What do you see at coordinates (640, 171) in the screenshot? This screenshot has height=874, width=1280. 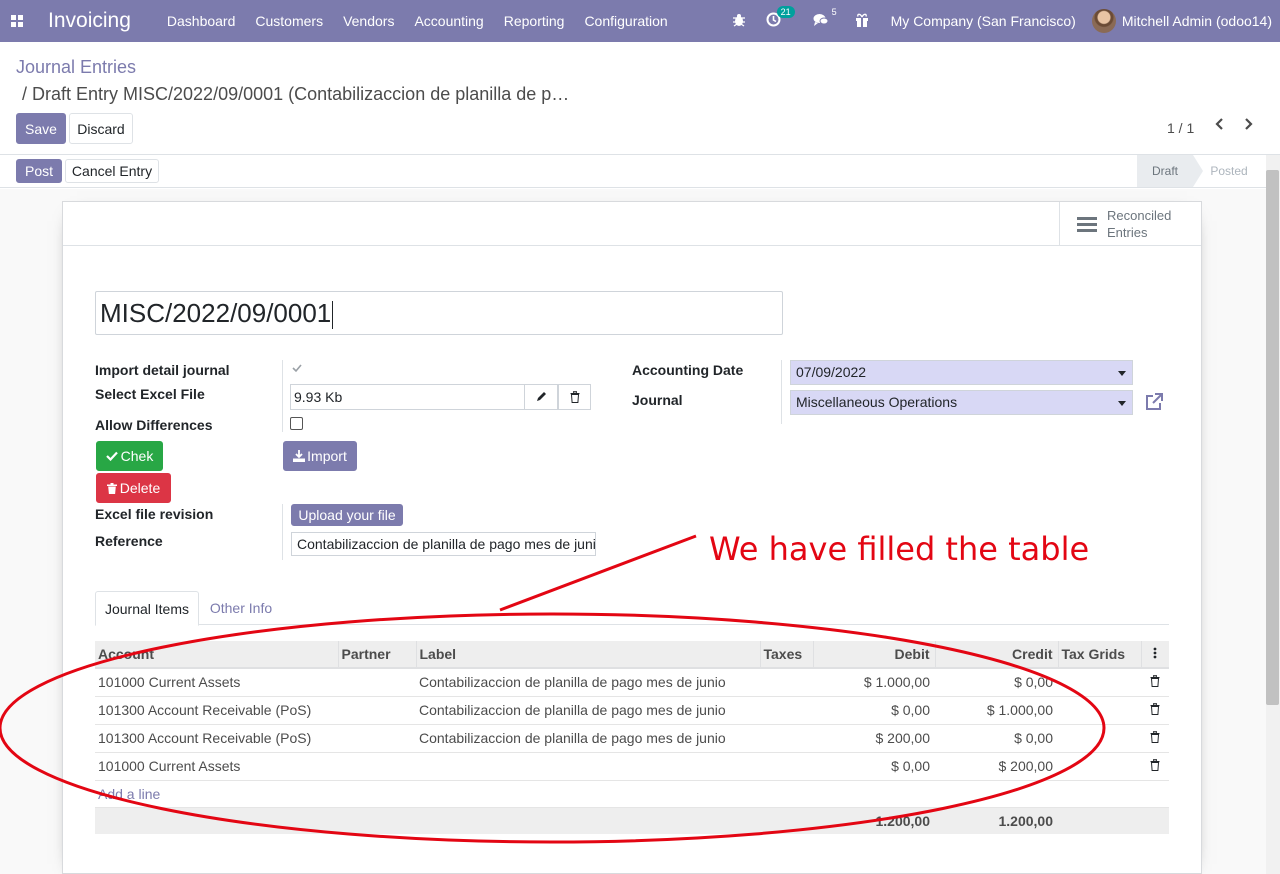 I see `form-statusbar: Post Cancel Entry Draft Posted` at bounding box center [640, 171].